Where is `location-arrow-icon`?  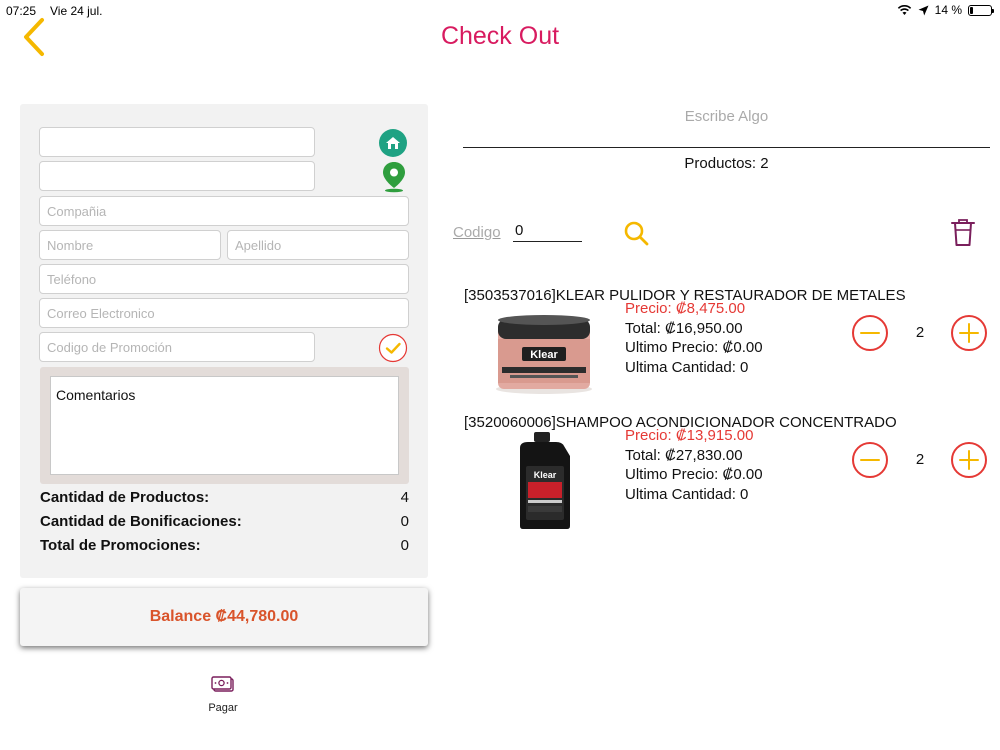 location-arrow-icon is located at coordinates (923, 10).